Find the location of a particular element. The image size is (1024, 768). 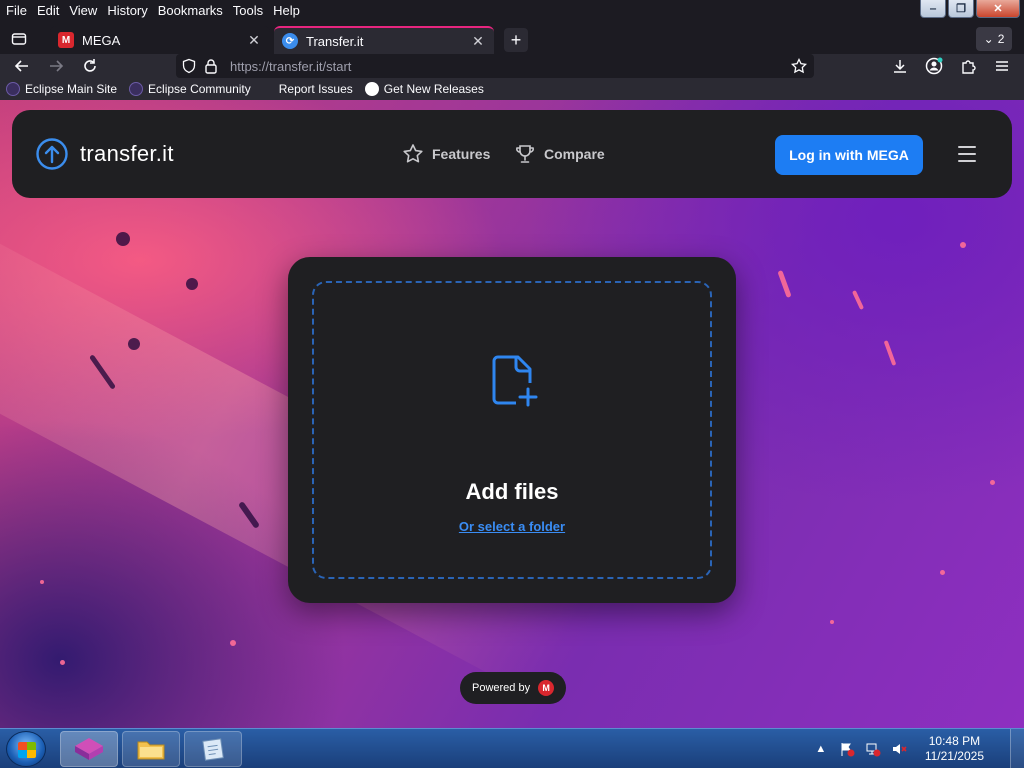

tab-title: Transfer.it is located at coordinates (335, 41).